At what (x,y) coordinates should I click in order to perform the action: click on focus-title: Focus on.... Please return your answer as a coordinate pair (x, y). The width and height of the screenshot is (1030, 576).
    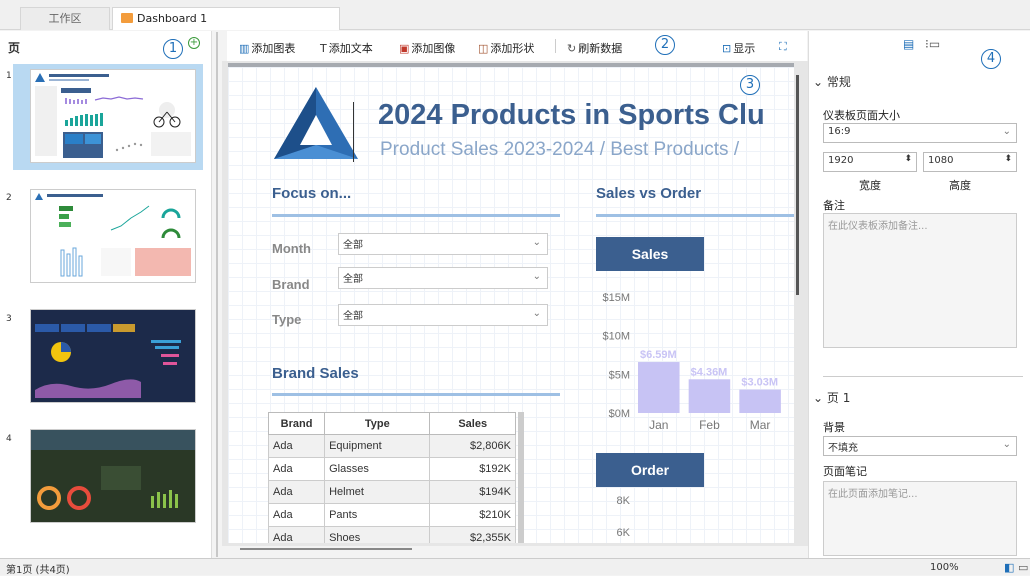
    Looking at the image, I should click on (312, 193).